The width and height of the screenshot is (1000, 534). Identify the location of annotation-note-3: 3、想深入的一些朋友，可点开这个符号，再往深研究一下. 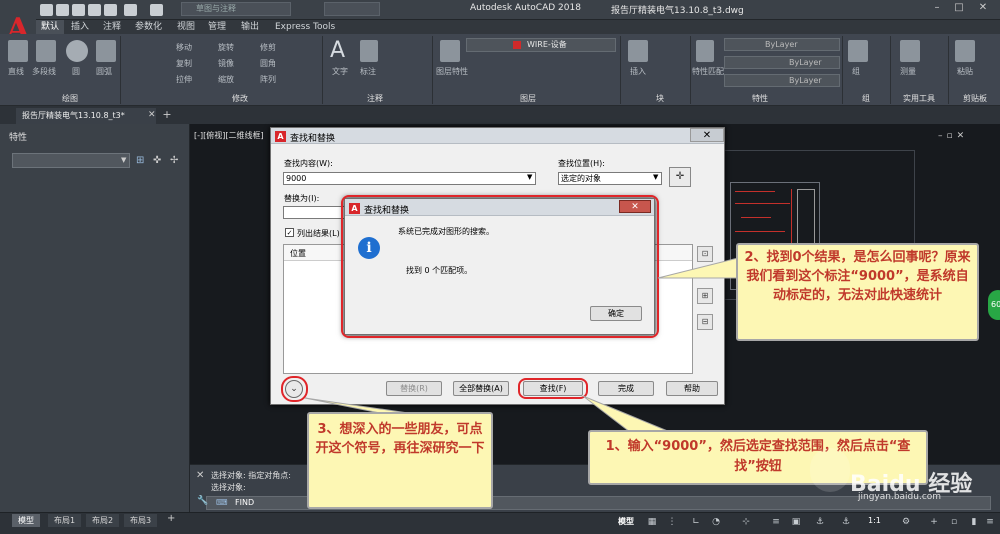
(400, 460).